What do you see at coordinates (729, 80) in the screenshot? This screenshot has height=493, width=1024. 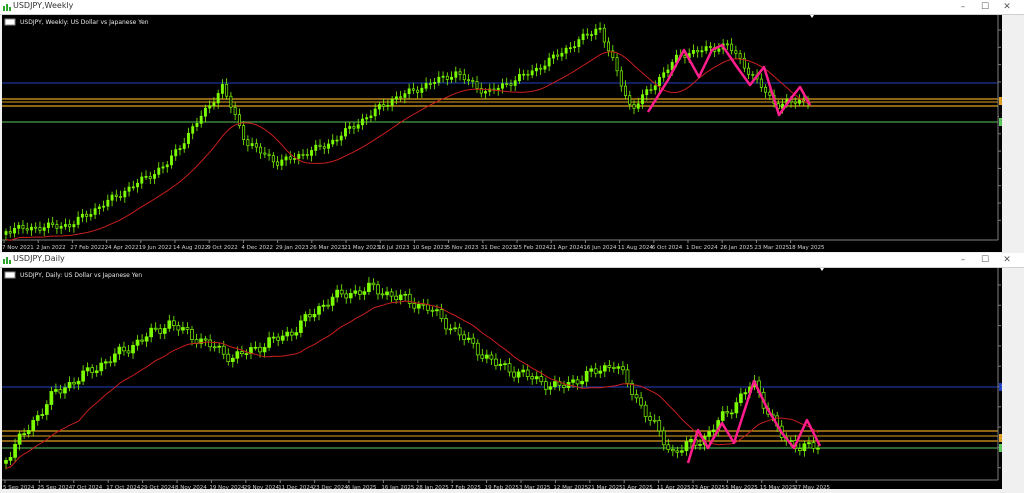 I see `pattern-zigzag-line` at bounding box center [729, 80].